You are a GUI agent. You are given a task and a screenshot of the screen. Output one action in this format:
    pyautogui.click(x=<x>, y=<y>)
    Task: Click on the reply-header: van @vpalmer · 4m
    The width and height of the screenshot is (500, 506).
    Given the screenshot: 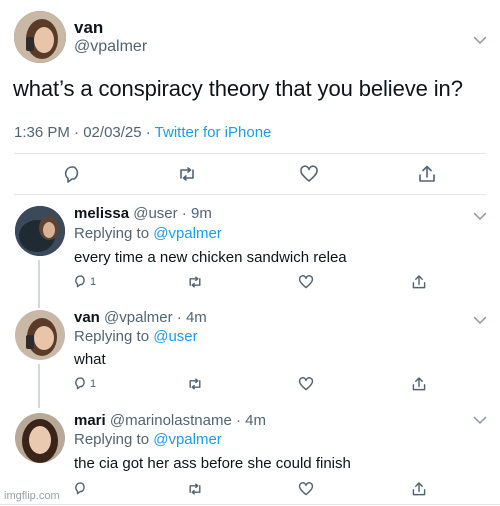 What is the action you would take?
    pyautogui.click(x=140, y=317)
    